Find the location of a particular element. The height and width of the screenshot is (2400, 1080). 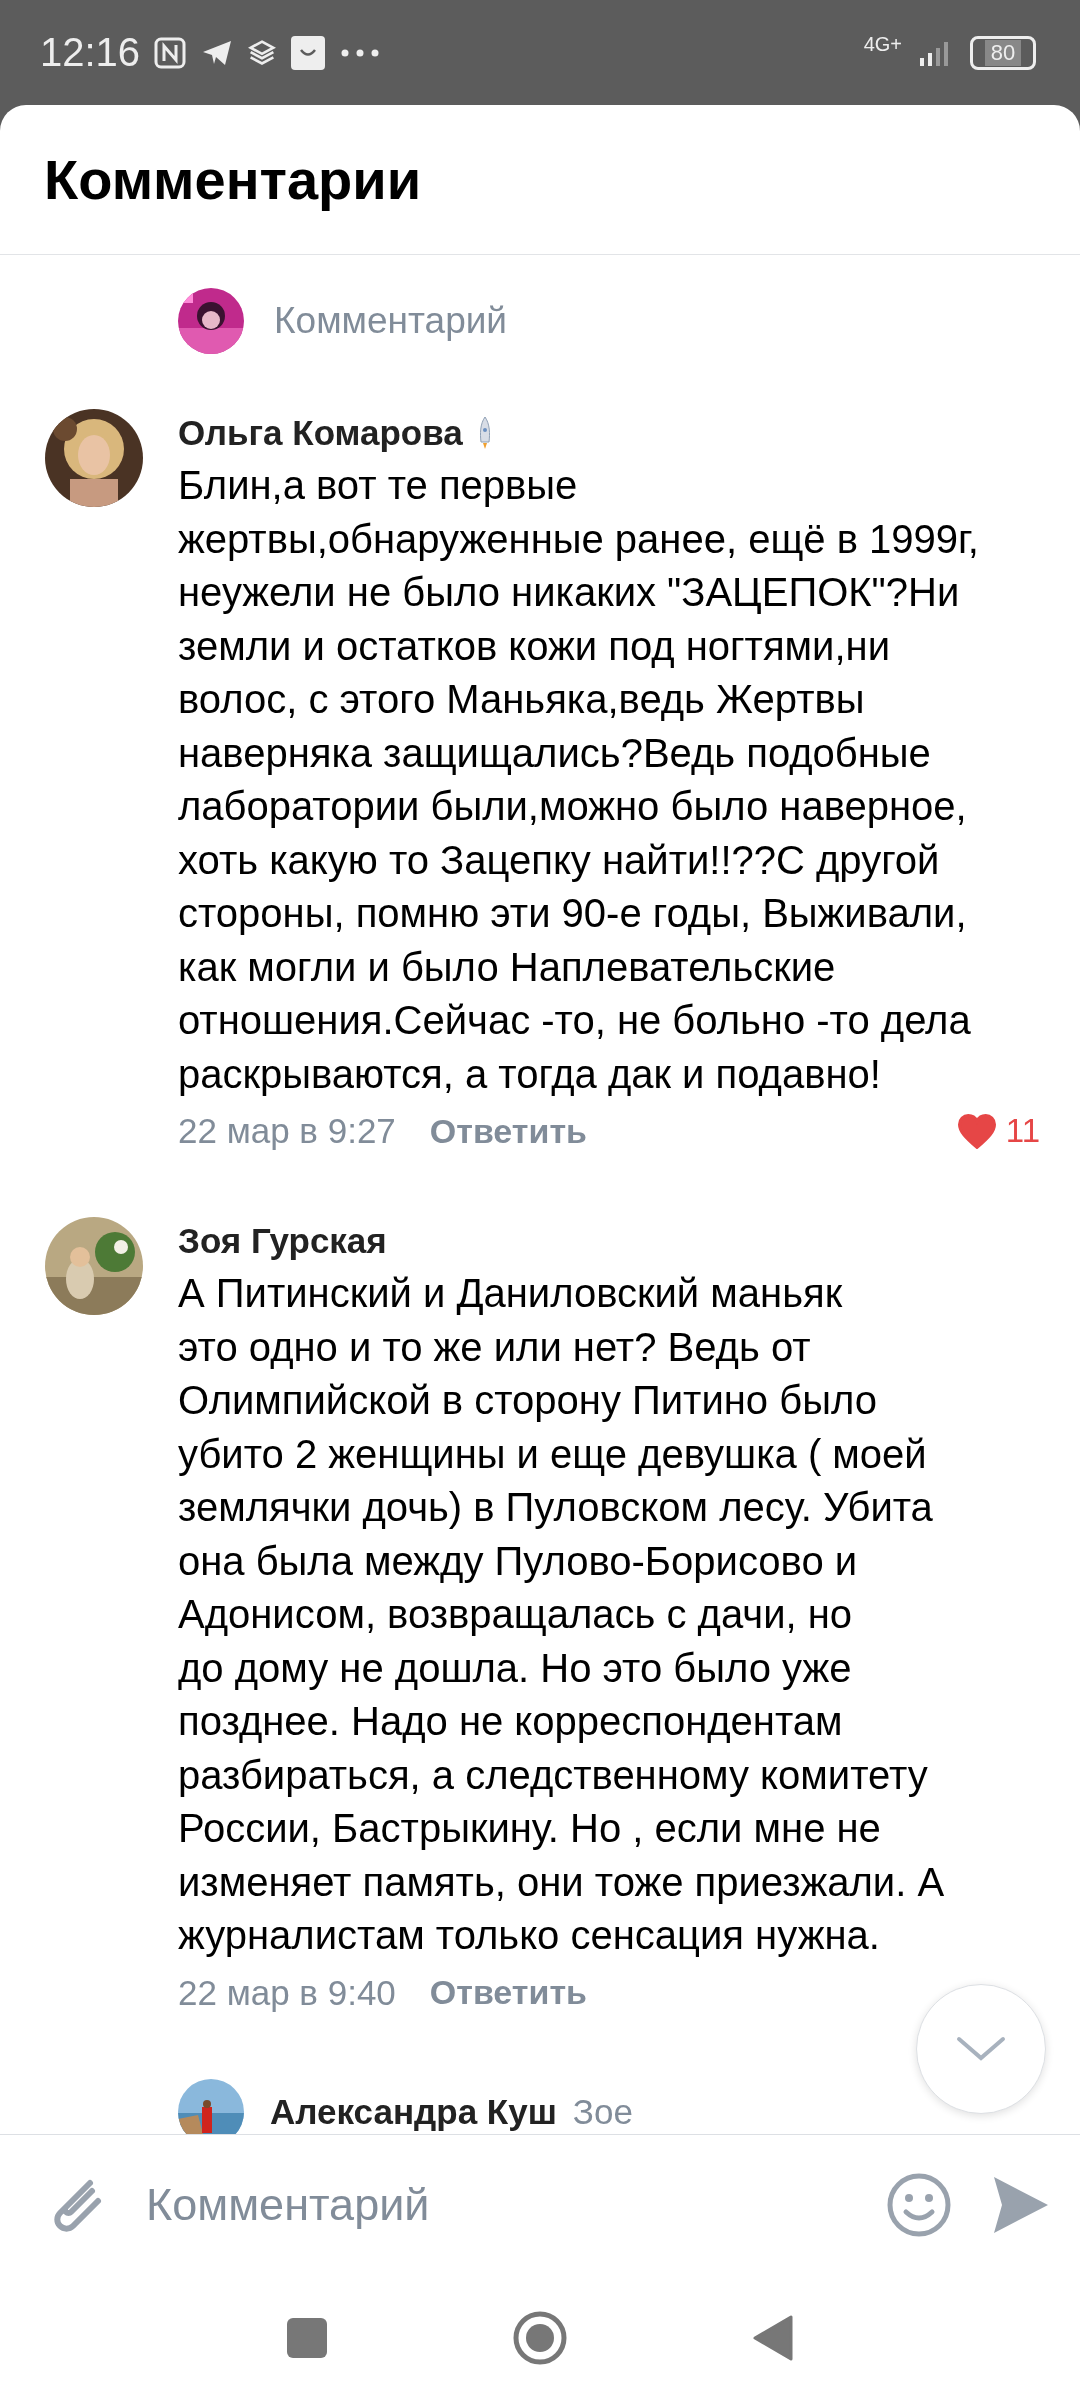

emoji-icon is located at coordinates (919, 2205).